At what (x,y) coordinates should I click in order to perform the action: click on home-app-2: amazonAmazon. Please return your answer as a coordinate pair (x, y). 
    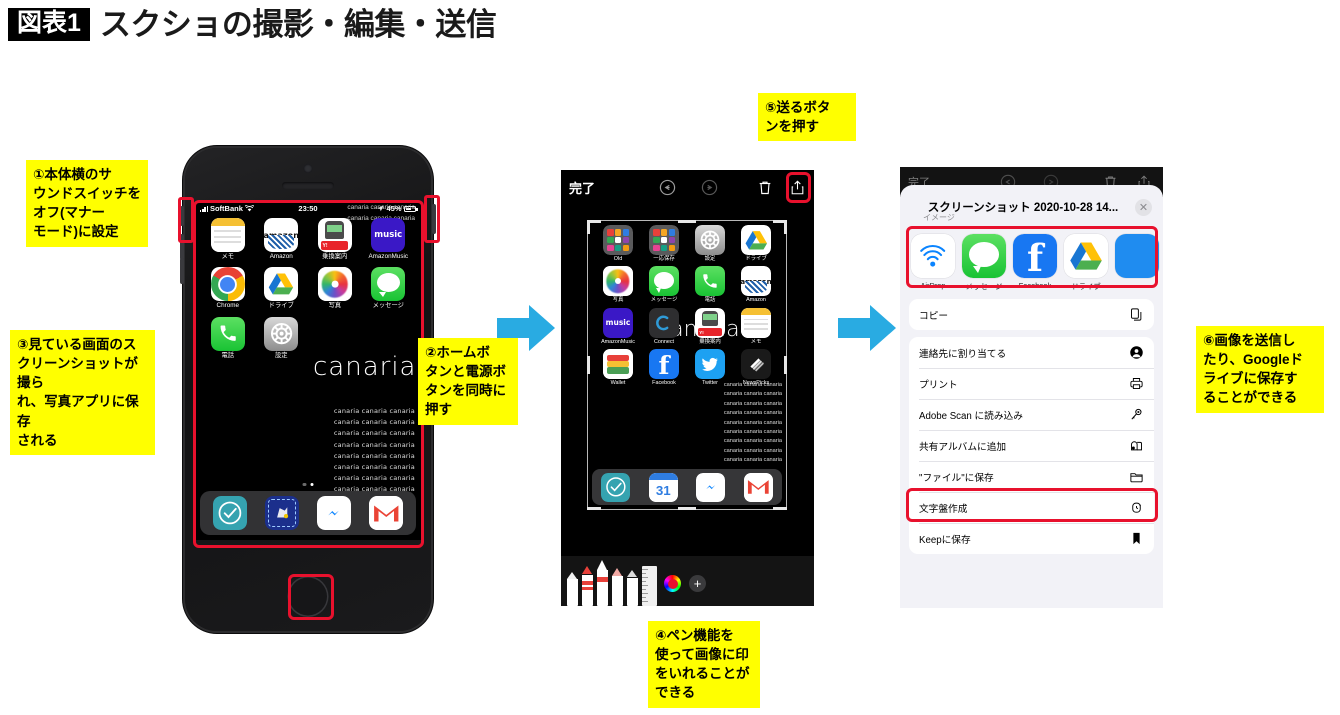
    Looking at the image, I should click on (282, 239).